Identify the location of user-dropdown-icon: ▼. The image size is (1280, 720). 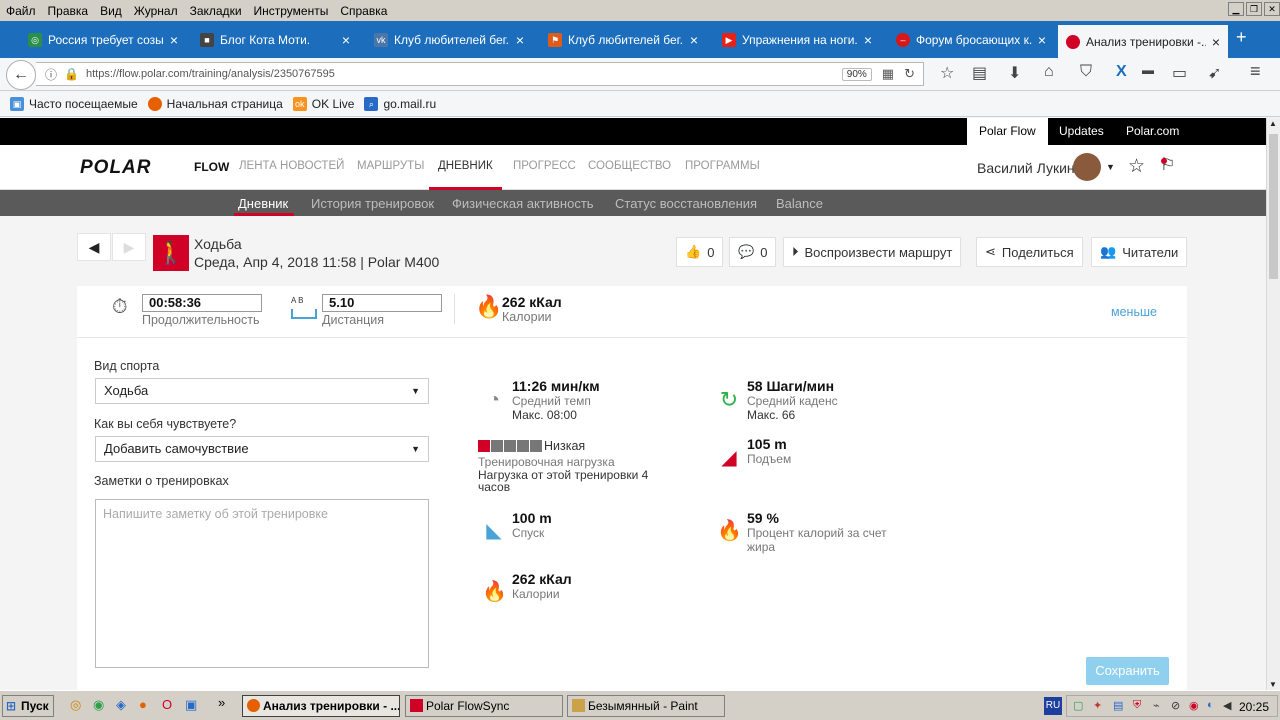
(1110, 167).